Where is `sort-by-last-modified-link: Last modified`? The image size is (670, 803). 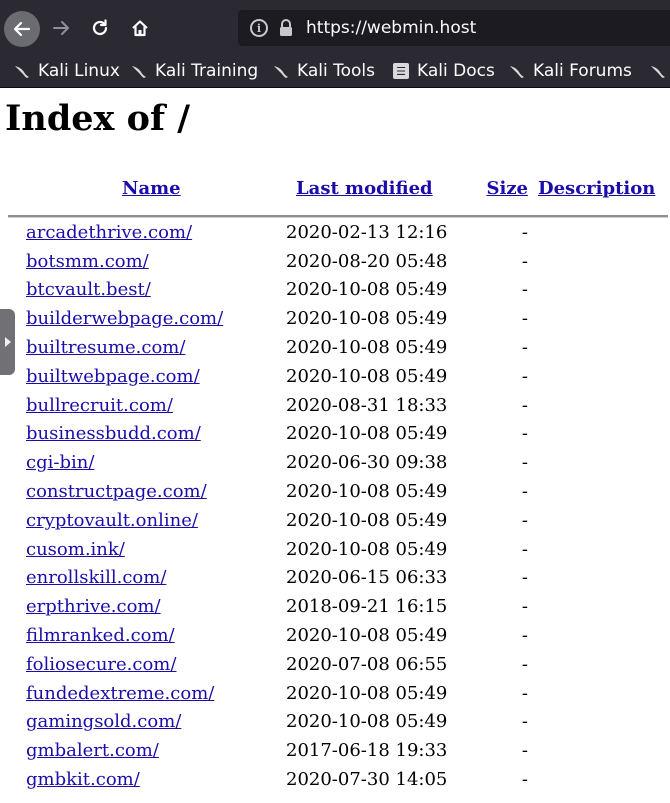 sort-by-last-modified-link: Last modified is located at coordinates (364, 188).